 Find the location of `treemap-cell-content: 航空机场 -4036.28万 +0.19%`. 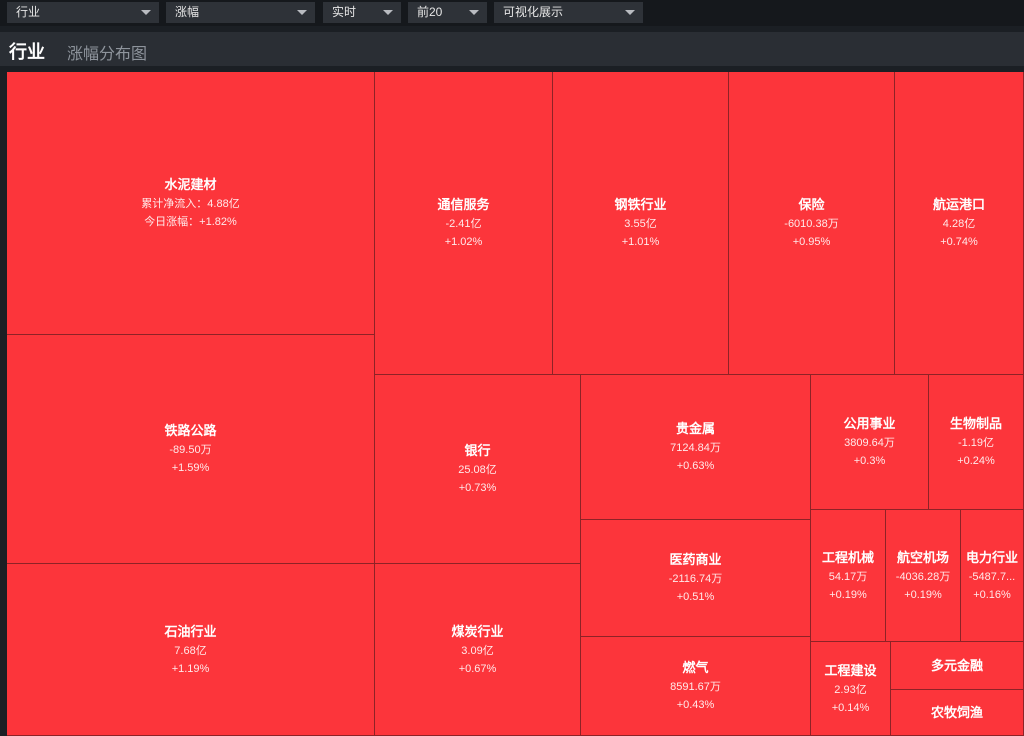

treemap-cell-content: 航空机场 -4036.28万 +0.19% is located at coordinates (923, 576).